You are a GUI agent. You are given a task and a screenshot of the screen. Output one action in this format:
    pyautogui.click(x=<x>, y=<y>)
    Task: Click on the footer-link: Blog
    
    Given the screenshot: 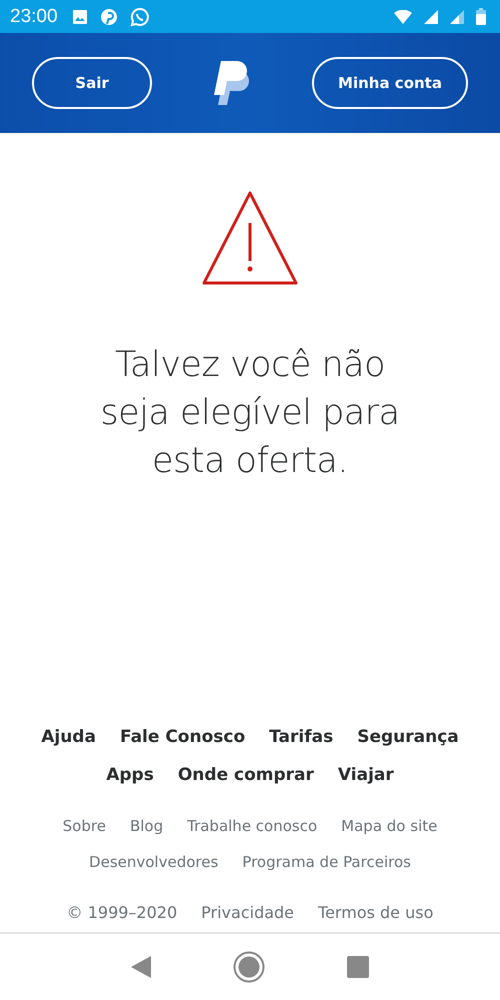 What is the action you would take?
    pyautogui.click(x=147, y=826)
    